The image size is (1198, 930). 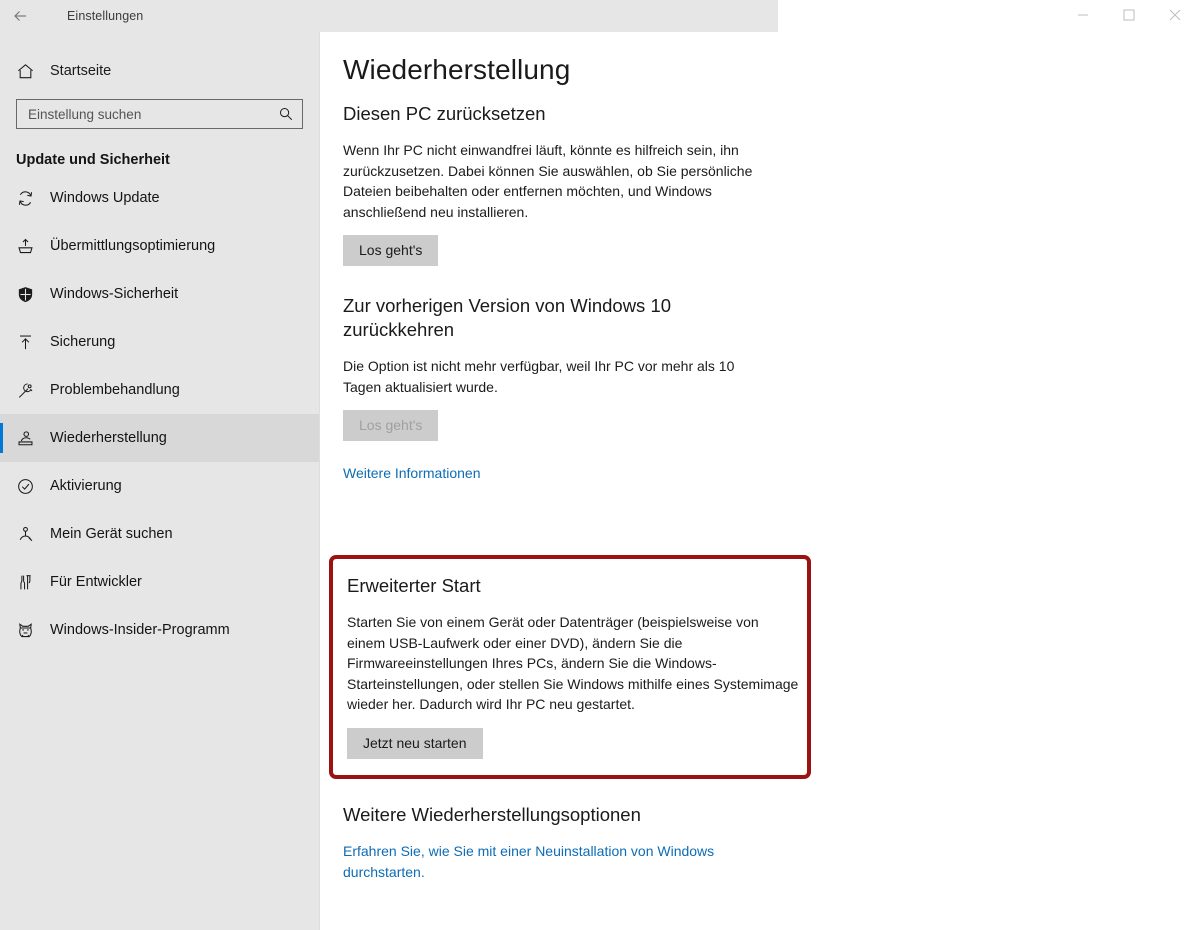 What do you see at coordinates (29, 630) in the screenshot?
I see `ninjacat-icon` at bounding box center [29, 630].